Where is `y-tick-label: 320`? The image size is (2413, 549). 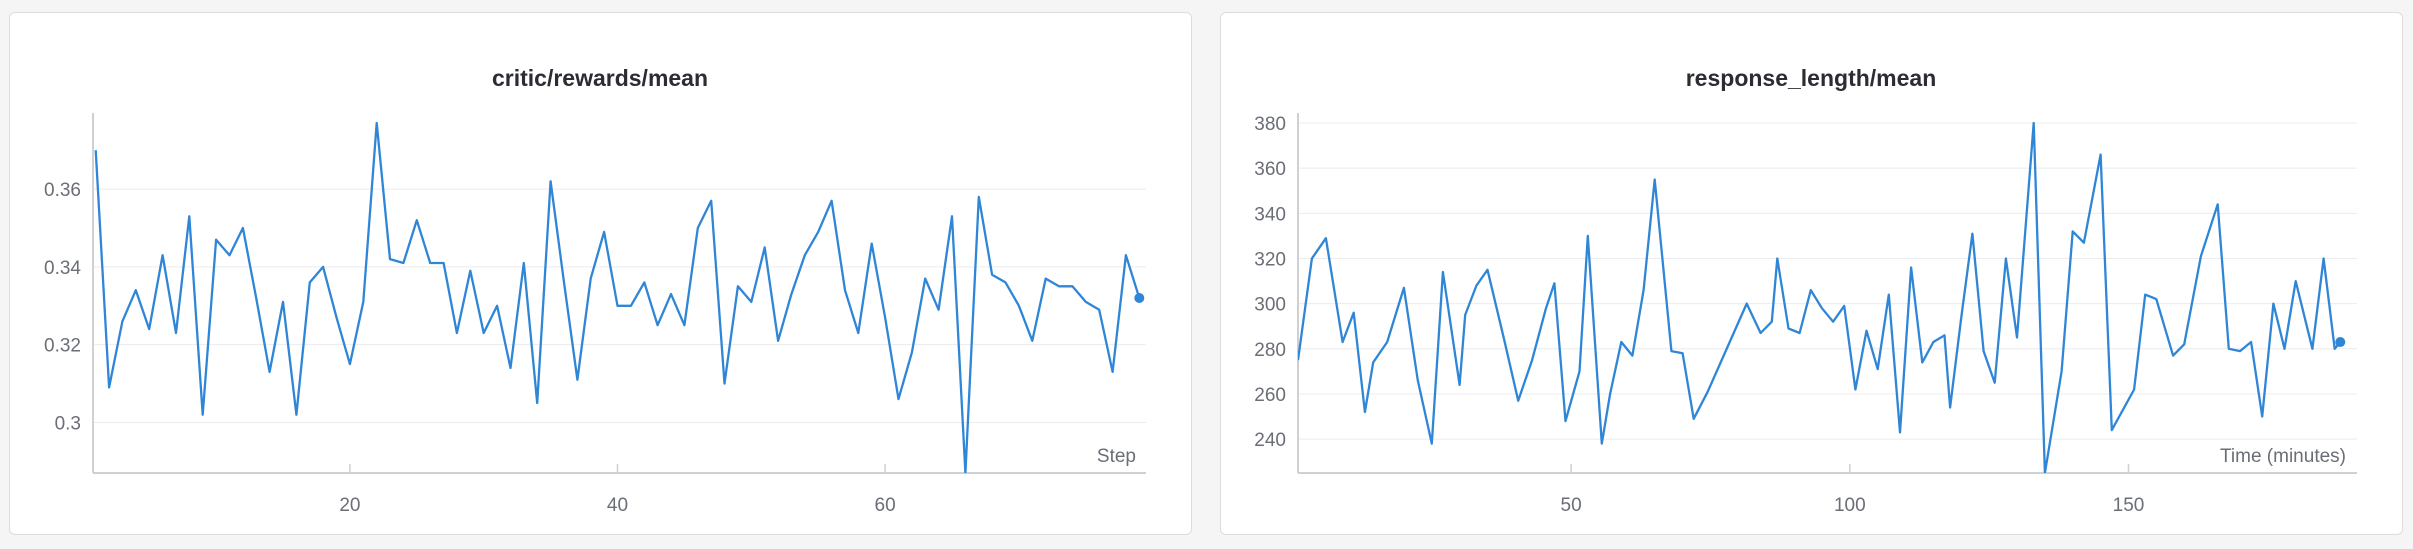
y-tick-label: 320 is located at coordinates (1270, 259).